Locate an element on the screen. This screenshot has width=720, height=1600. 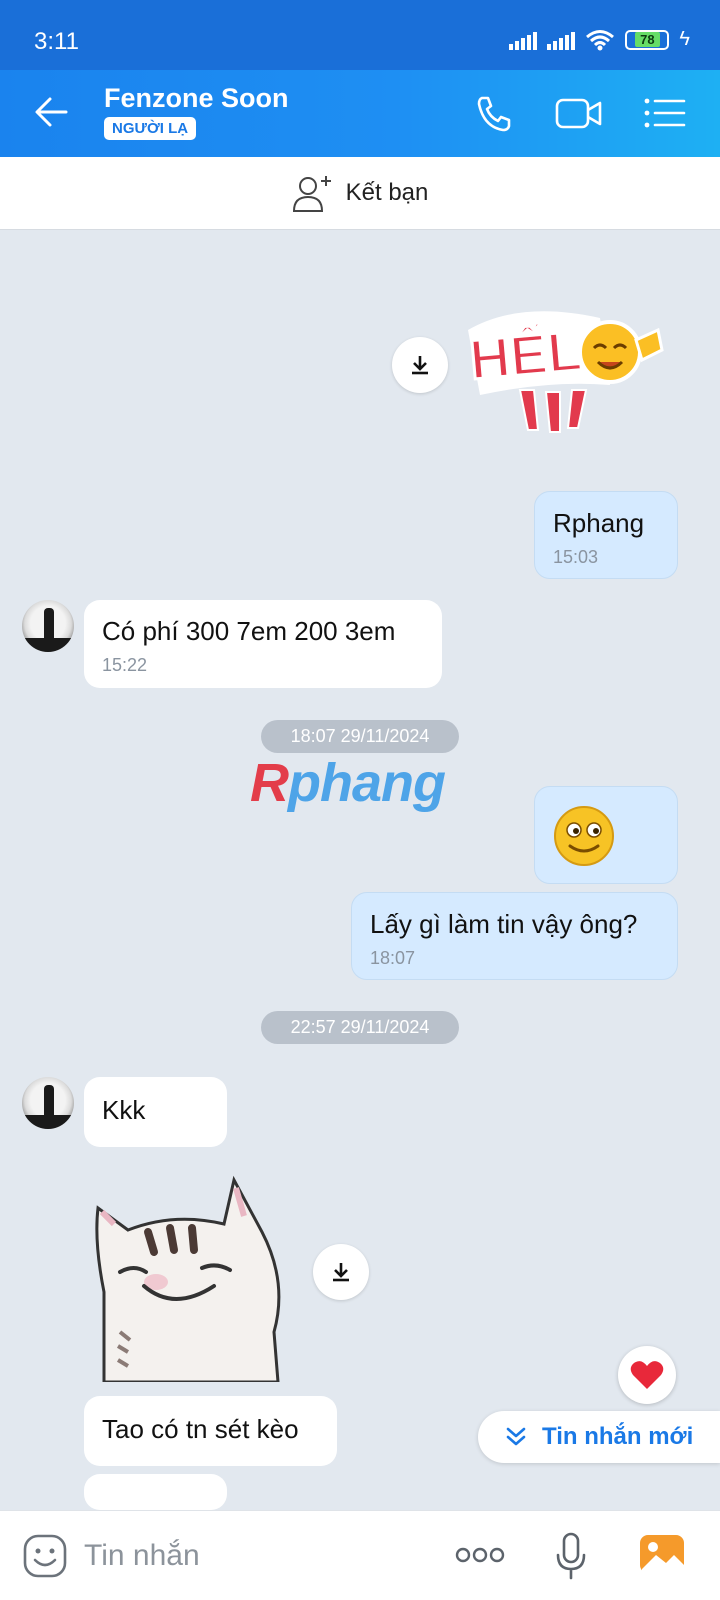
chat-header: Fenzone Soon NGƯỜI LẠ is located at coordinates (360, 113).